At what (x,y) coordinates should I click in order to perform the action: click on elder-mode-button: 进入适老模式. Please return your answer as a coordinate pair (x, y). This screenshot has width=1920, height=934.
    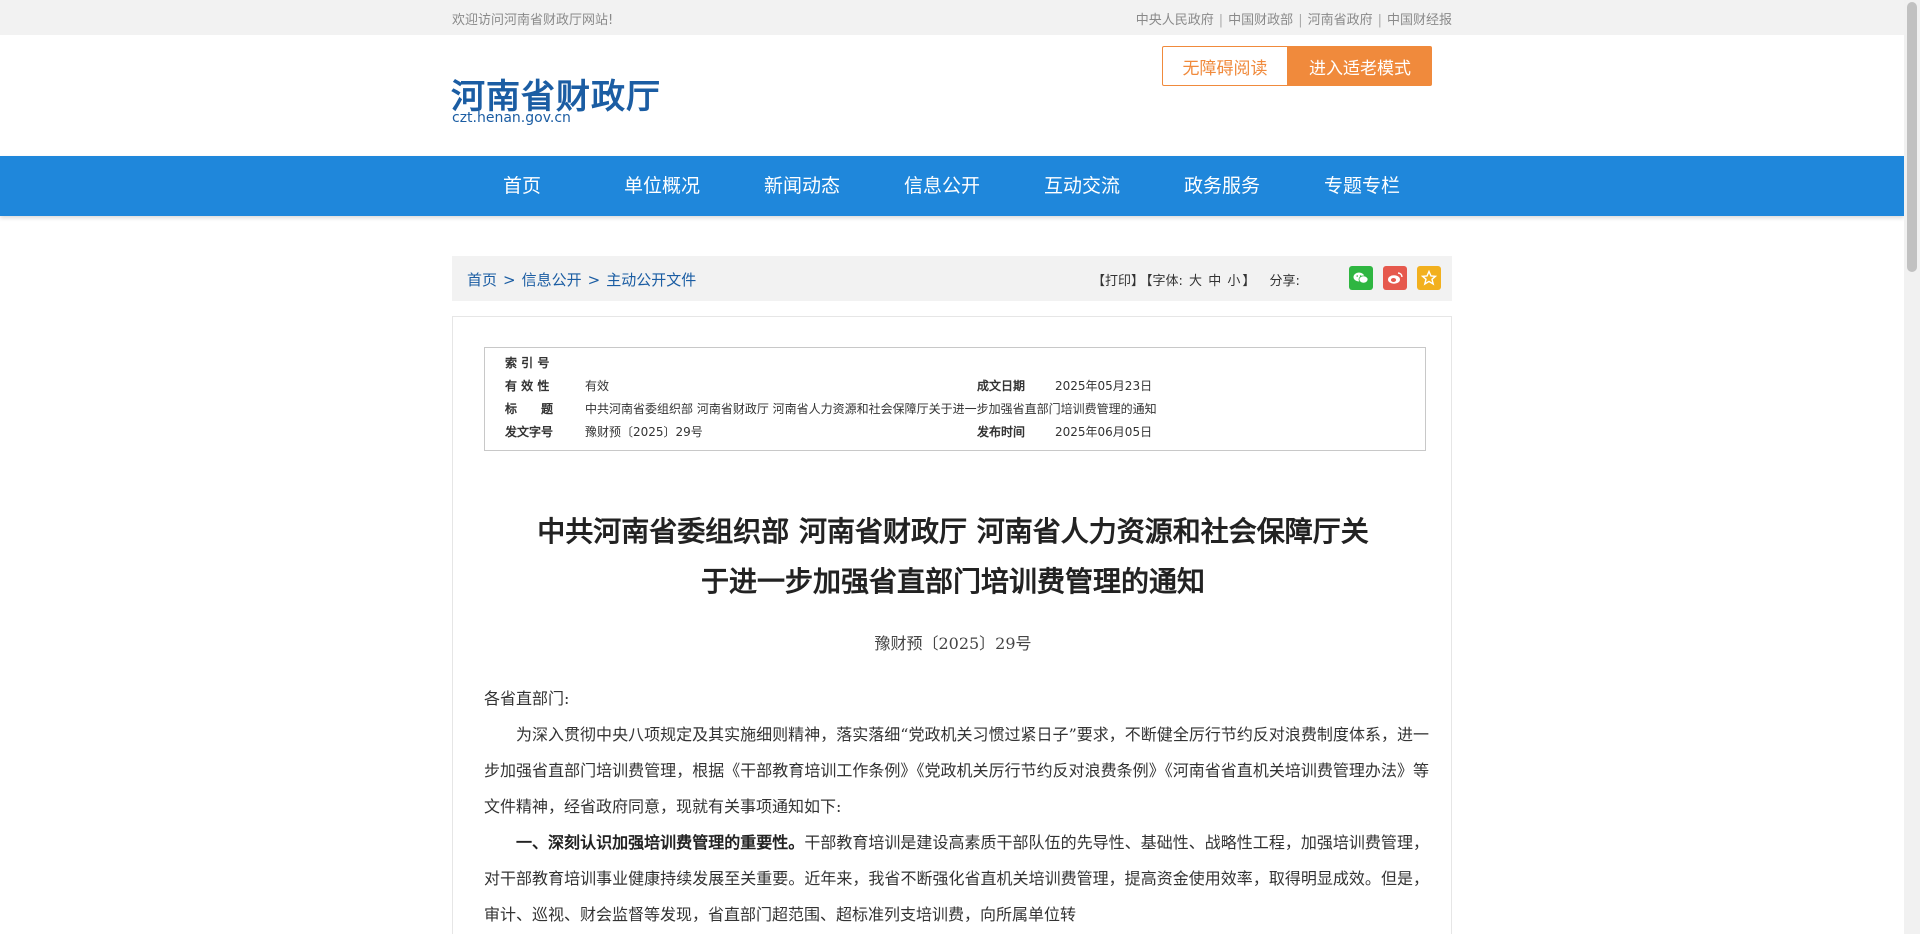
    Looking at the image, I should click on (1360, 66).